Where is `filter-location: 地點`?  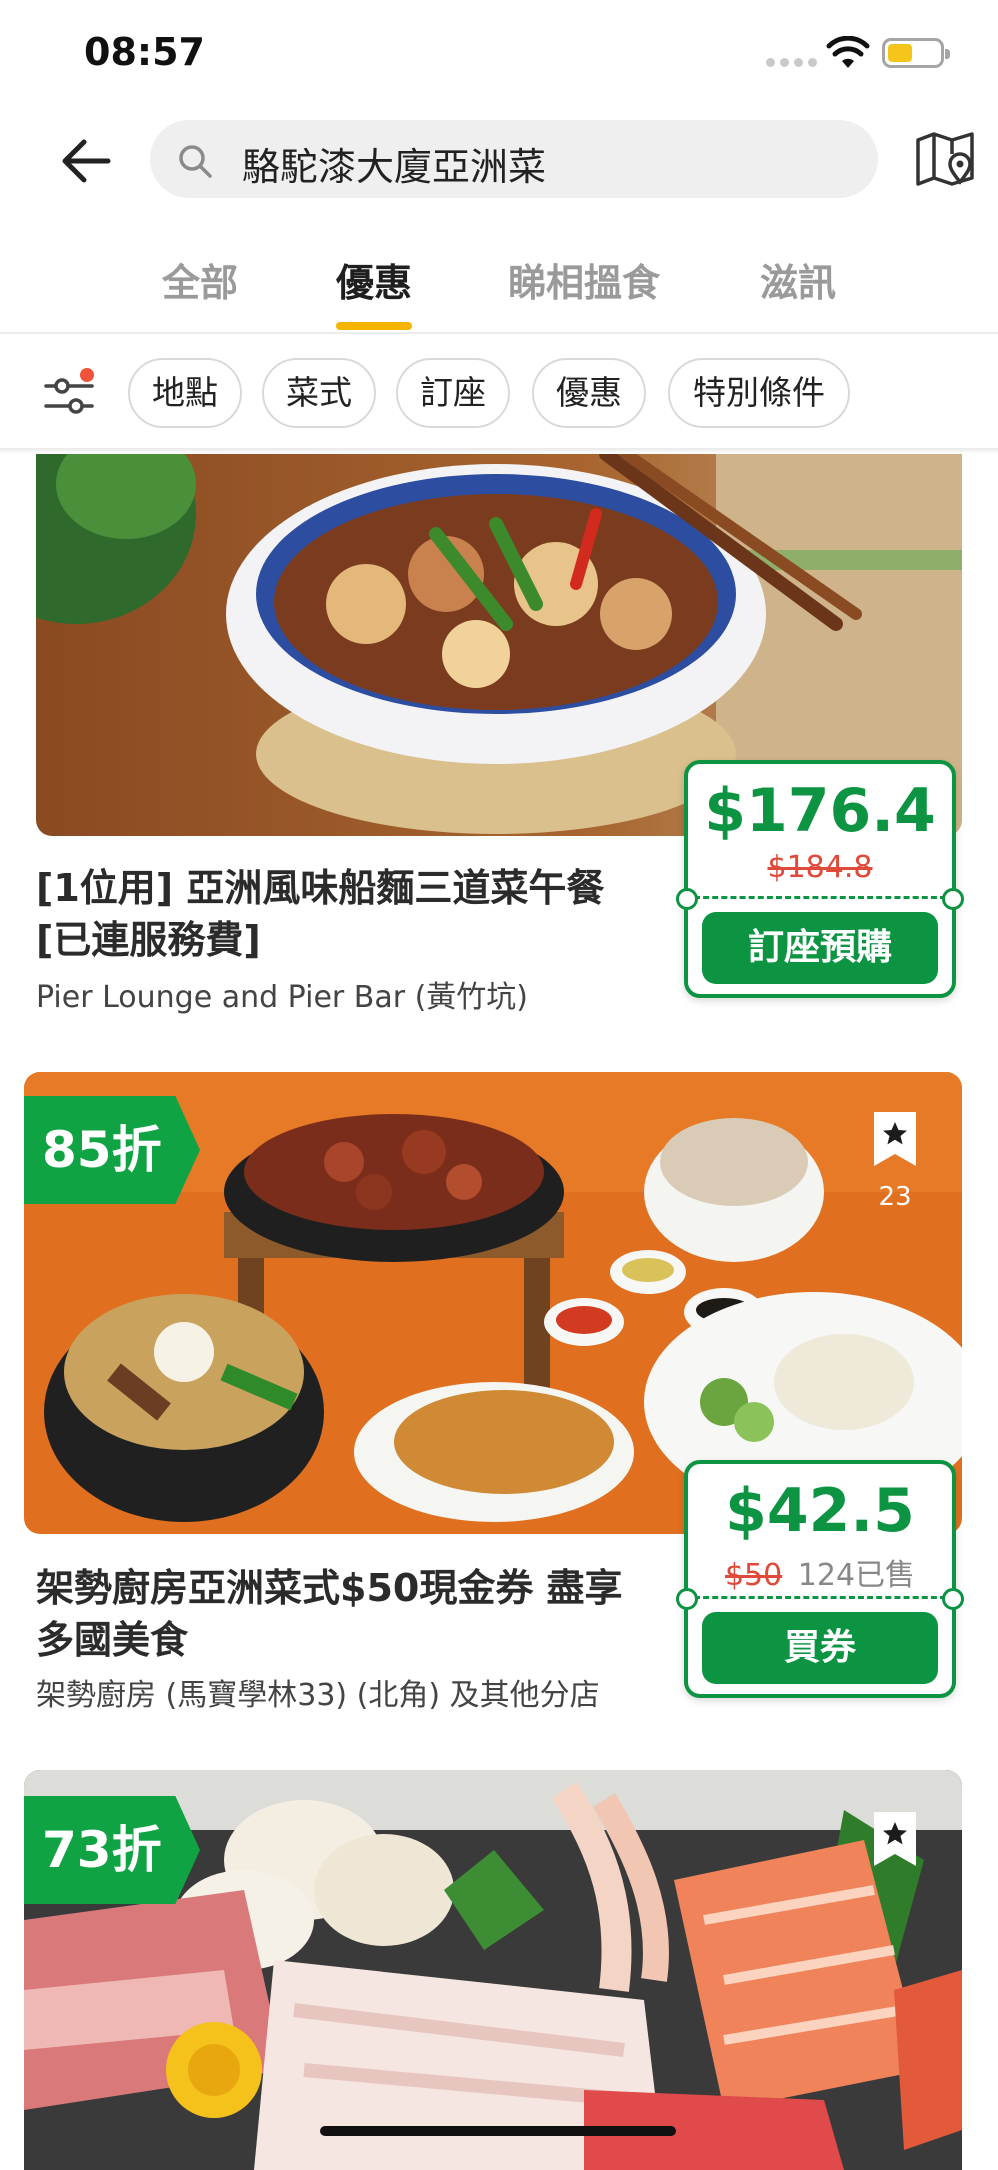 filter-location: 地點 is located at coordinates (185, 393).